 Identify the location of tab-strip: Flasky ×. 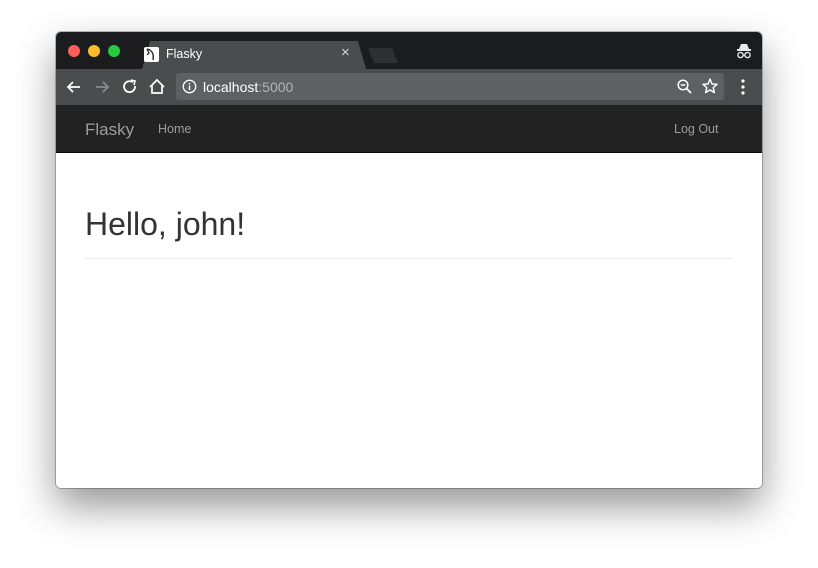
(409, 50).